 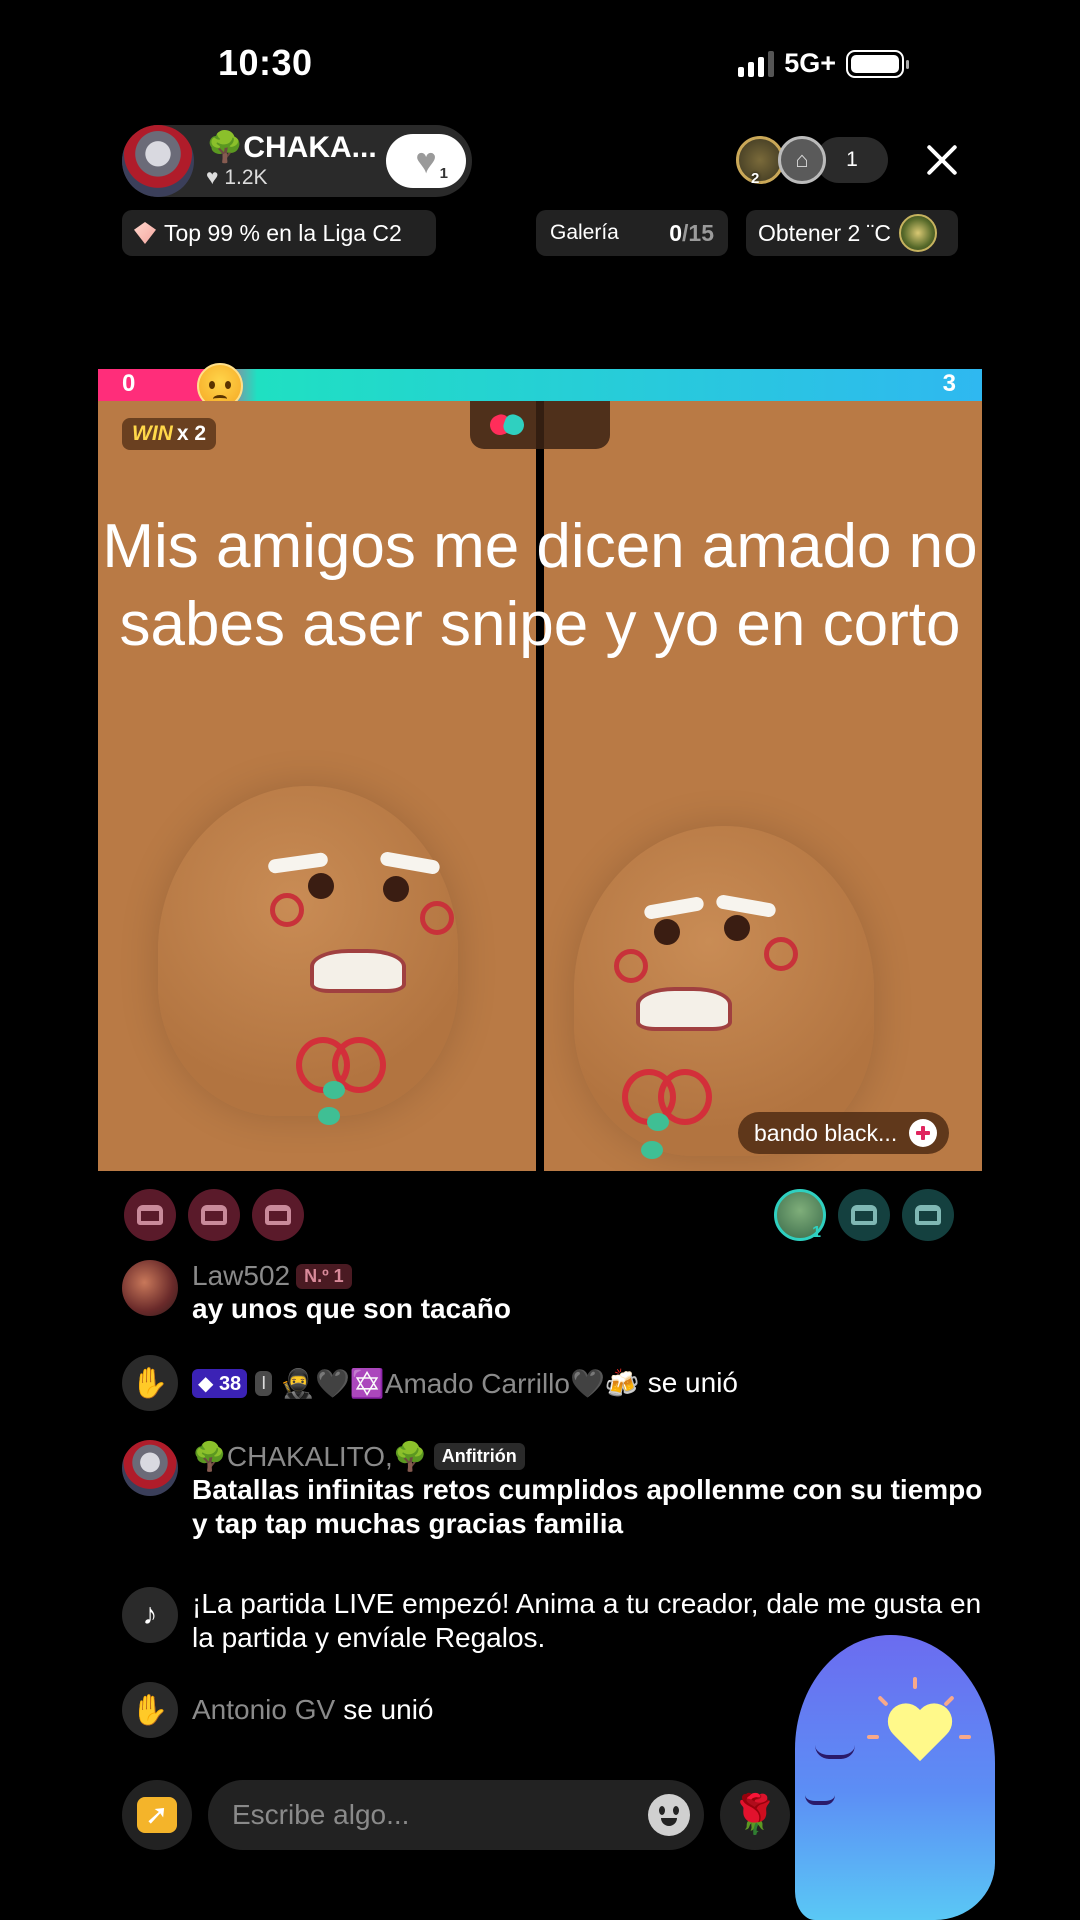 I want to click on share-button, so click(x=157, y=1815).